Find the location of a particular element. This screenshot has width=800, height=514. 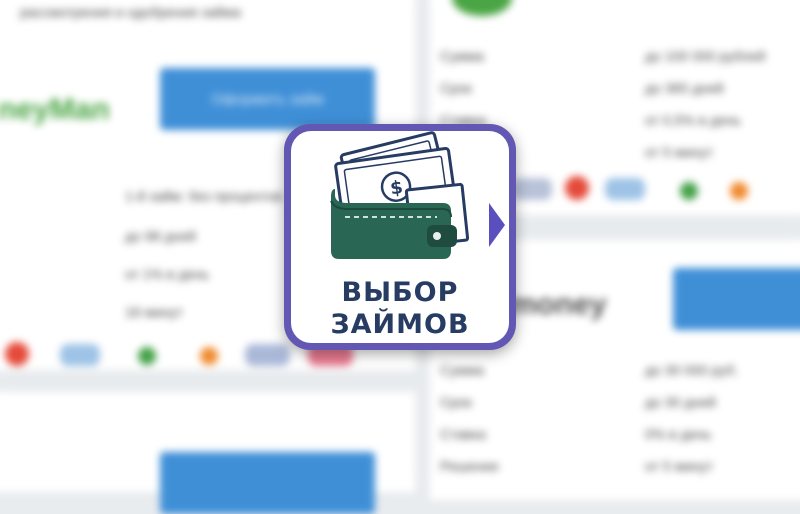

offer-value: от 0,5% в день is located at coordinates (693, 120).